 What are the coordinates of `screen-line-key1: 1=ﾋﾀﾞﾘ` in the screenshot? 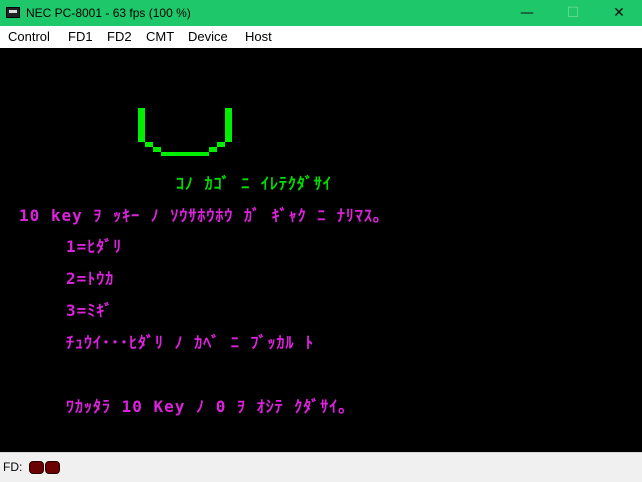 It's located at (94, 246).